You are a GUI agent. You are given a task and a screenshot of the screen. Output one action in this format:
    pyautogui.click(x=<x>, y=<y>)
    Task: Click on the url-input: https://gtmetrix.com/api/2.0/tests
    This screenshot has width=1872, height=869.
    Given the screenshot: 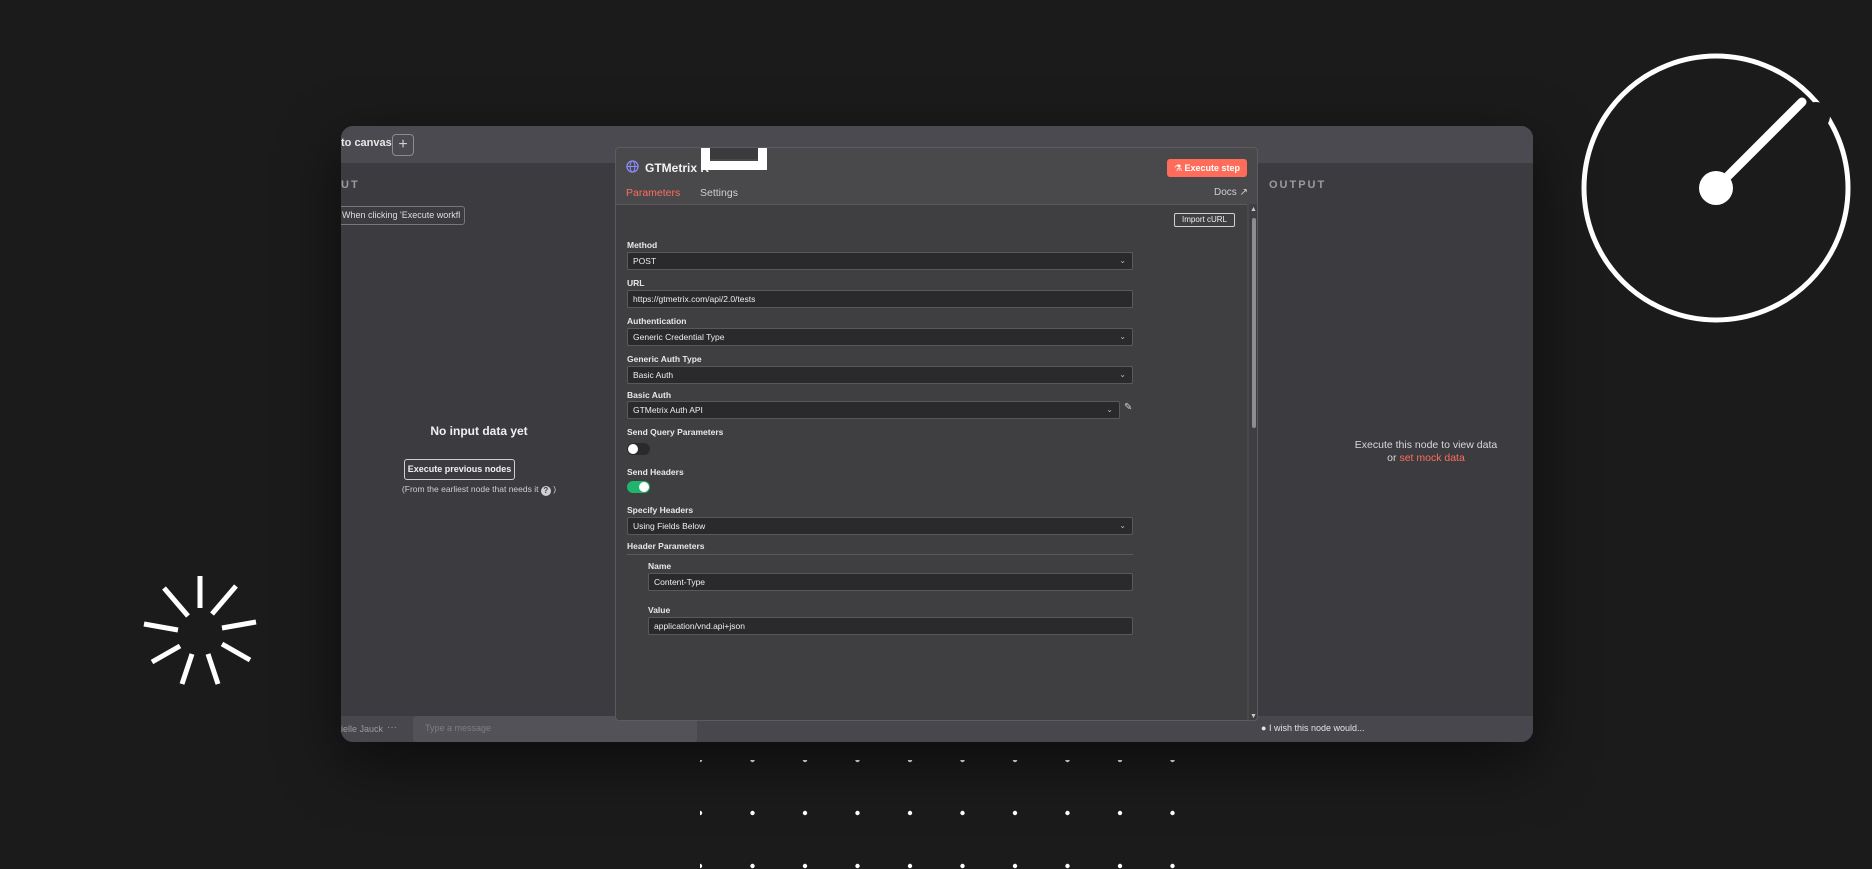 What is the action you would take?
    pyautogui.click(x=880, y=299)
    